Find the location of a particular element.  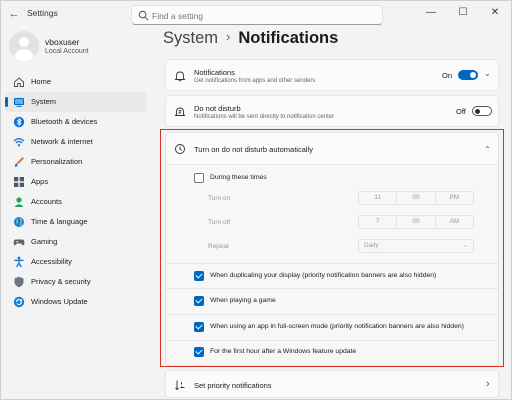

sidebar-item-apps: Apps is located at coordinates (76, 182).